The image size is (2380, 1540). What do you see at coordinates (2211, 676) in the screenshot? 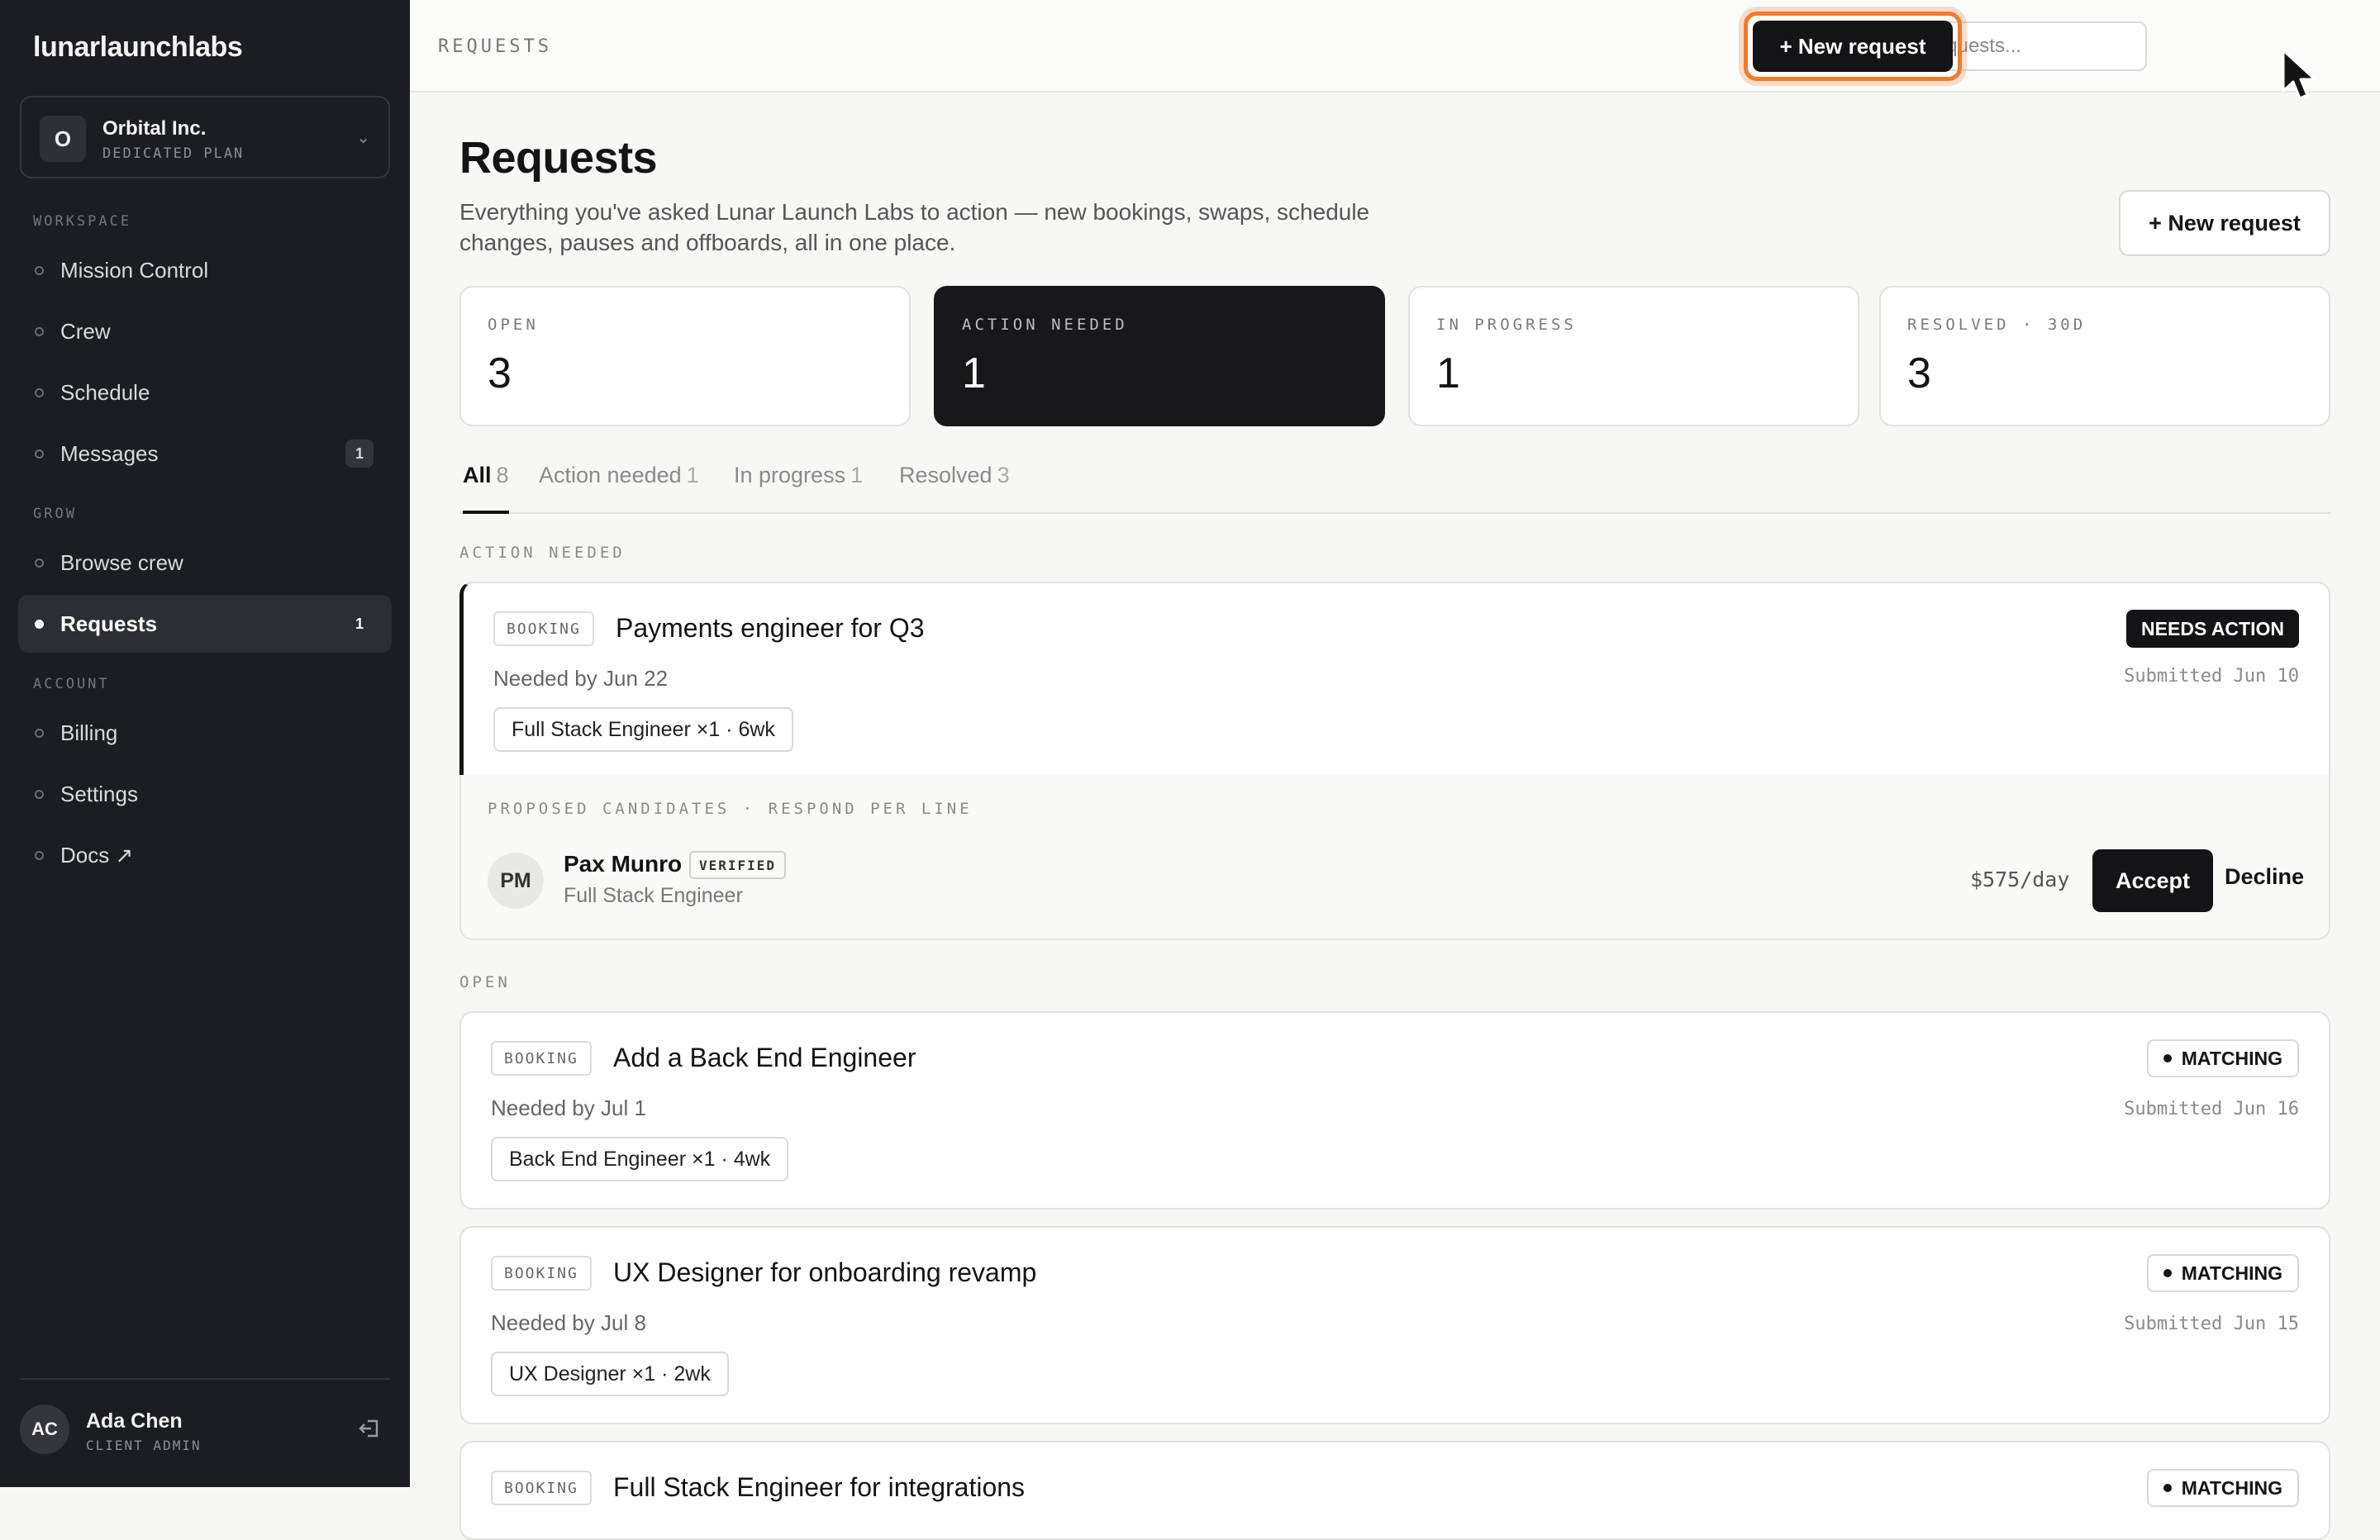
I see `submitted-date: Submitted Jun 10` at bounding box center [2211, 676].